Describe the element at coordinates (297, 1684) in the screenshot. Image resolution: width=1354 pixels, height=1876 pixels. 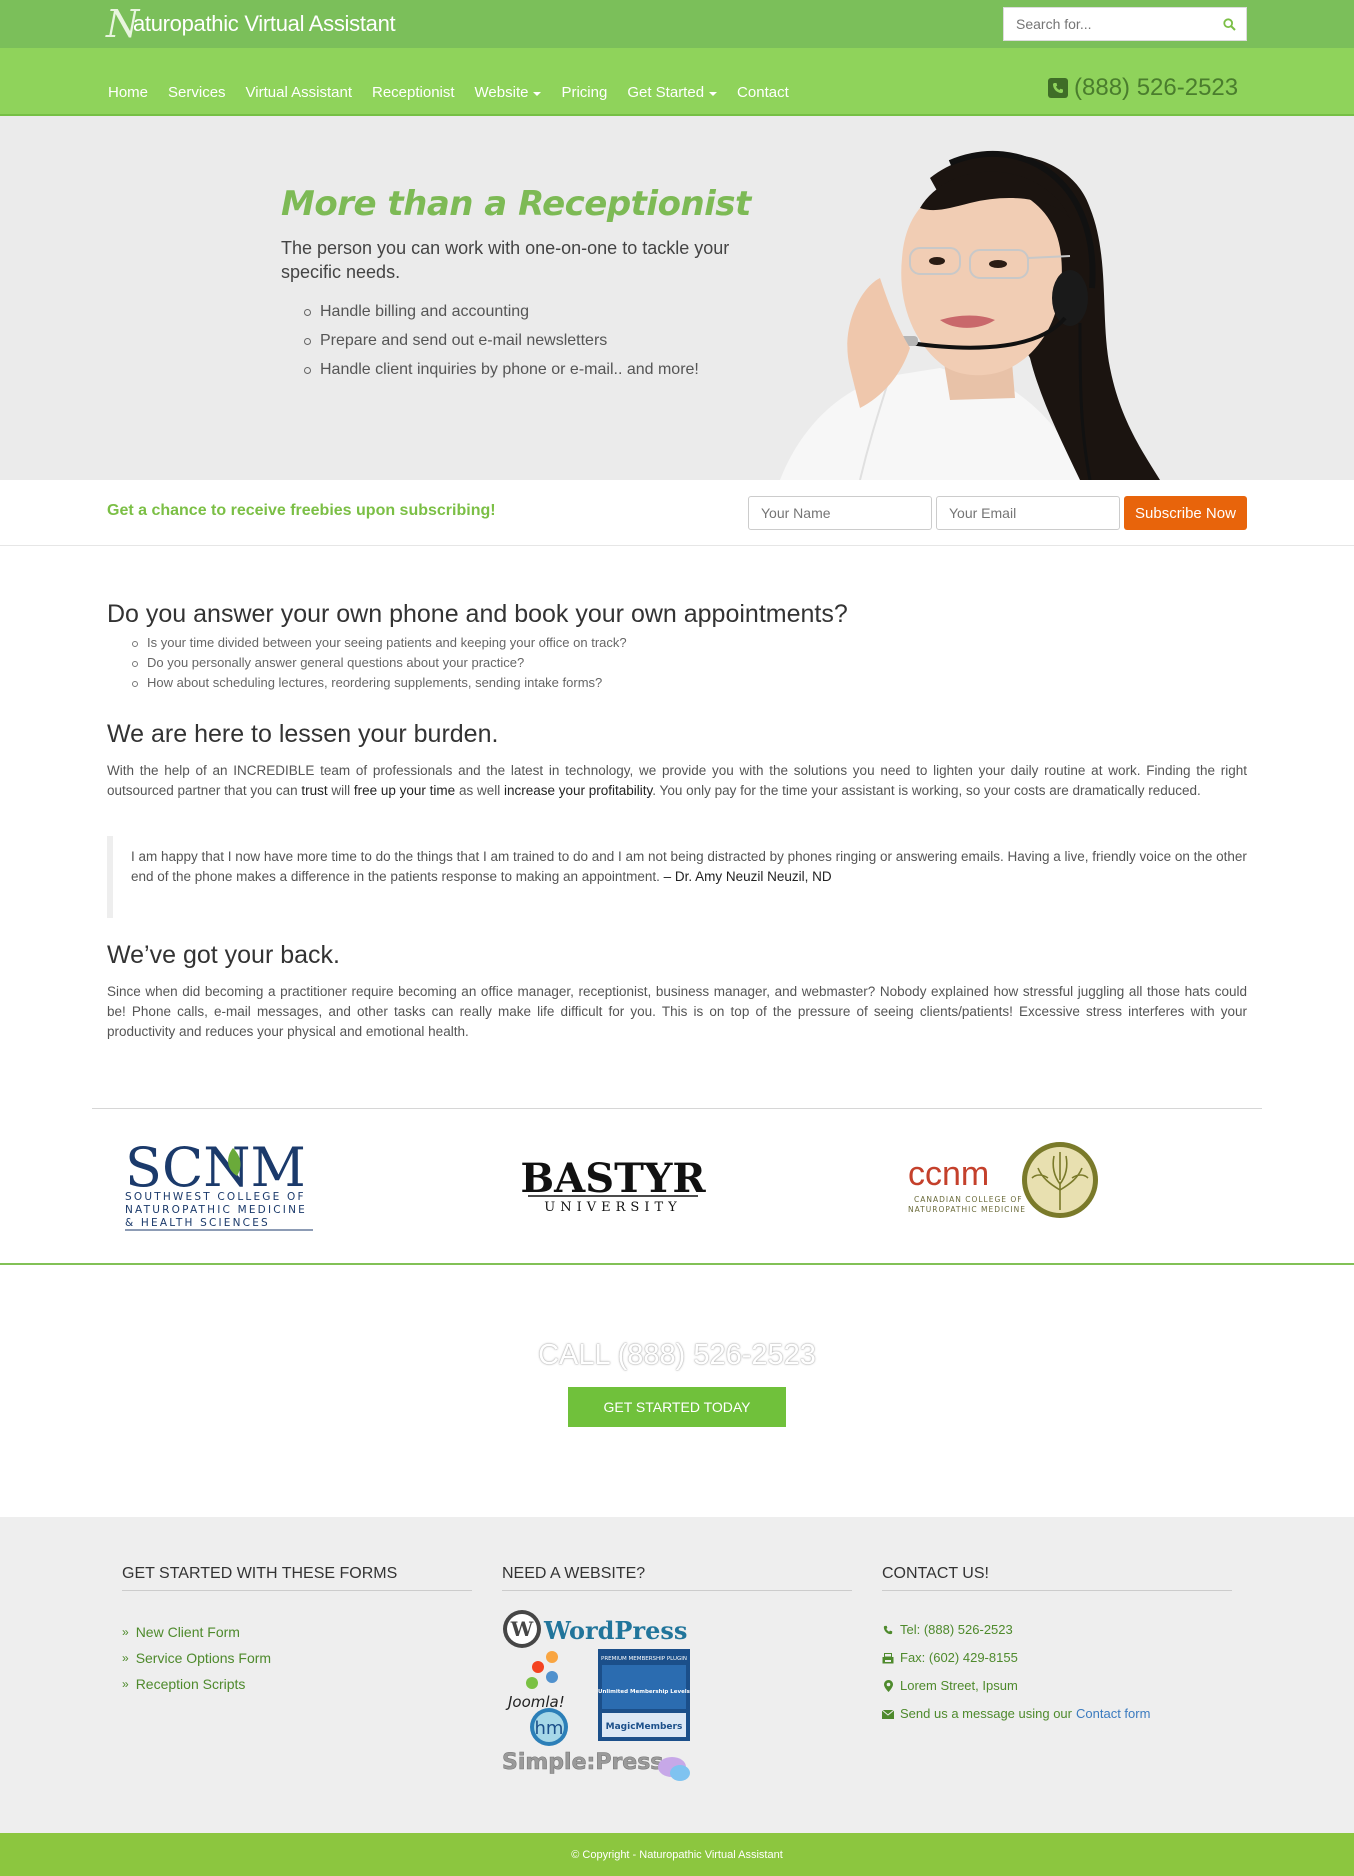
I see `forms-link-reception-scripts: » Reception Scripts` at that location.